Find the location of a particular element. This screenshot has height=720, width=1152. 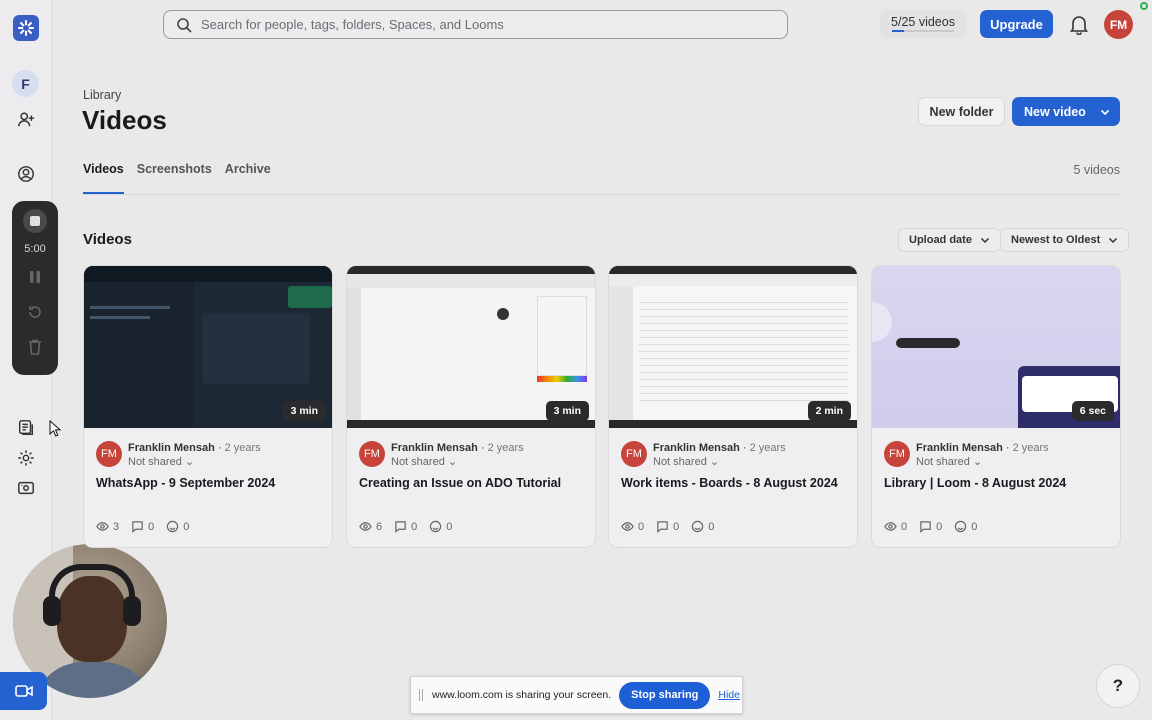

new-folder-button: New folder is located at coordinates (961, 111).